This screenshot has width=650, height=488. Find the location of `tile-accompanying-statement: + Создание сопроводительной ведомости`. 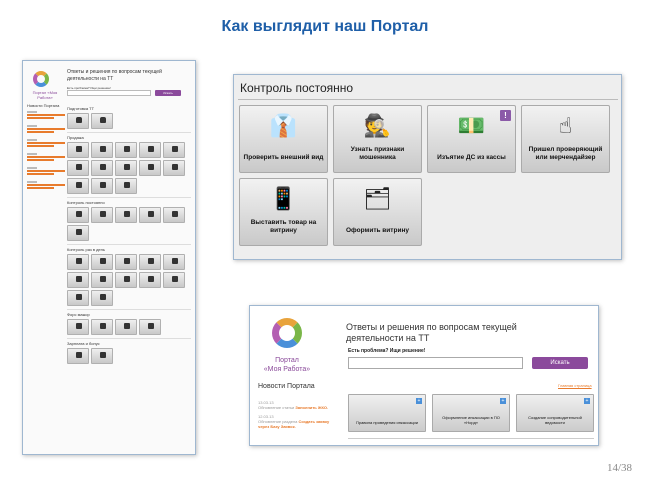

tile-accompanying-statement: + Создание сопроводительной ведомости is located at coordinates (555, 413).